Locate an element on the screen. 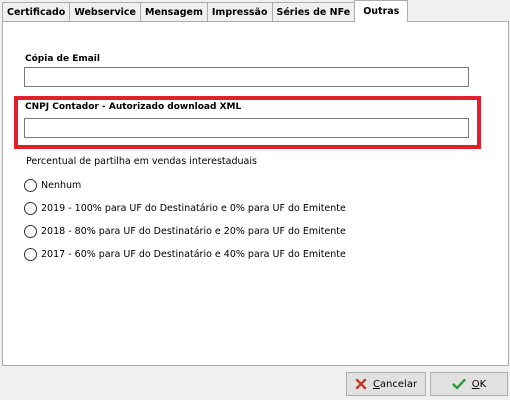  tab-outras: Outras is located at coordinates (381, 11).